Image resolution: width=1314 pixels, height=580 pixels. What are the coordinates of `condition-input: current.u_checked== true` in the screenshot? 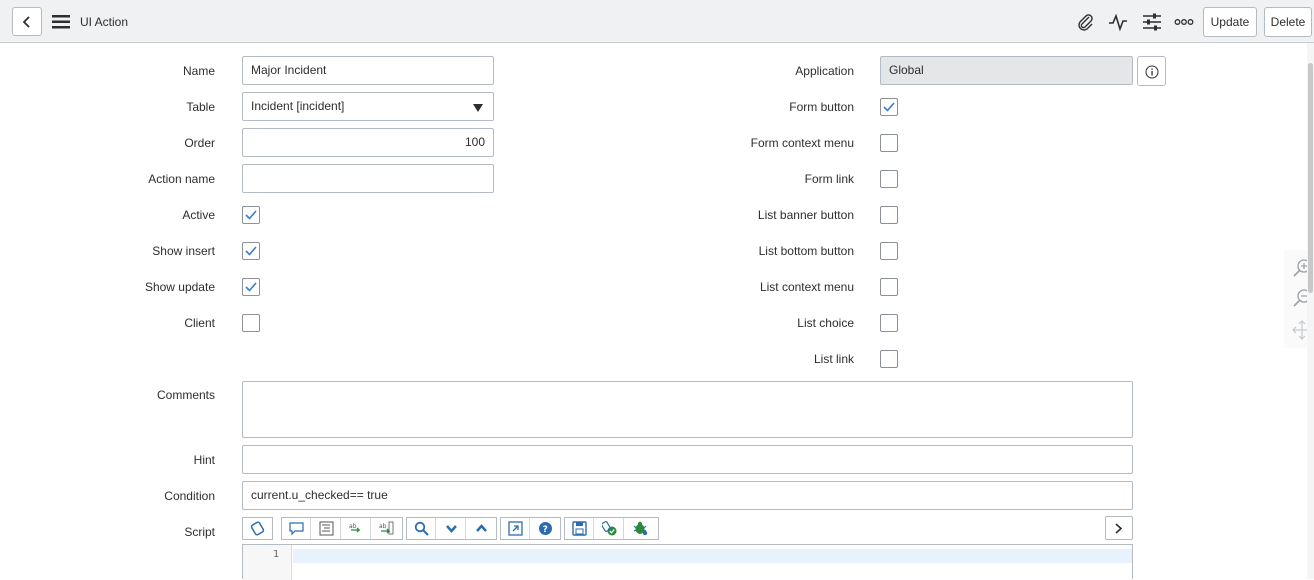 It's located at (687, 495).